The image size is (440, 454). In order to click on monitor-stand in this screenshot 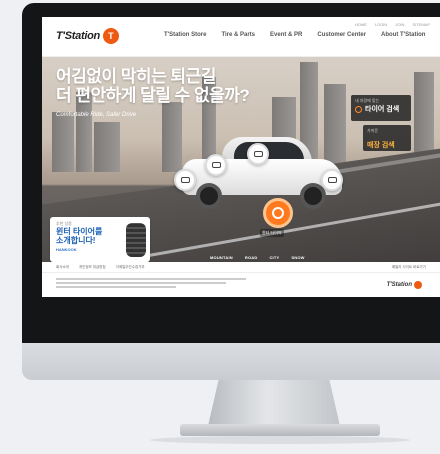, I will do `click(274, 403)`.